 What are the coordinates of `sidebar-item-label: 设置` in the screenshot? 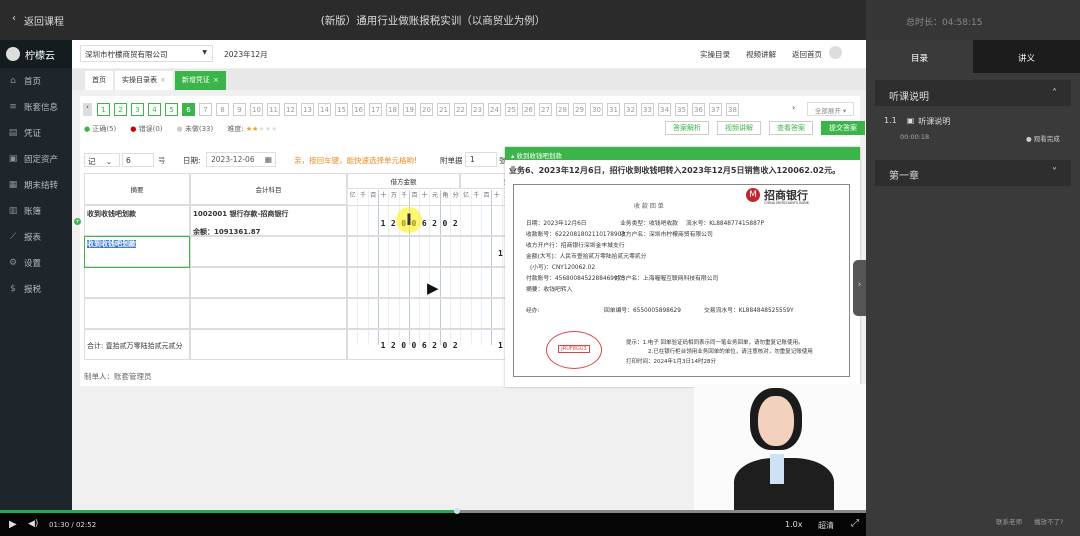 It's located at (33, 264).